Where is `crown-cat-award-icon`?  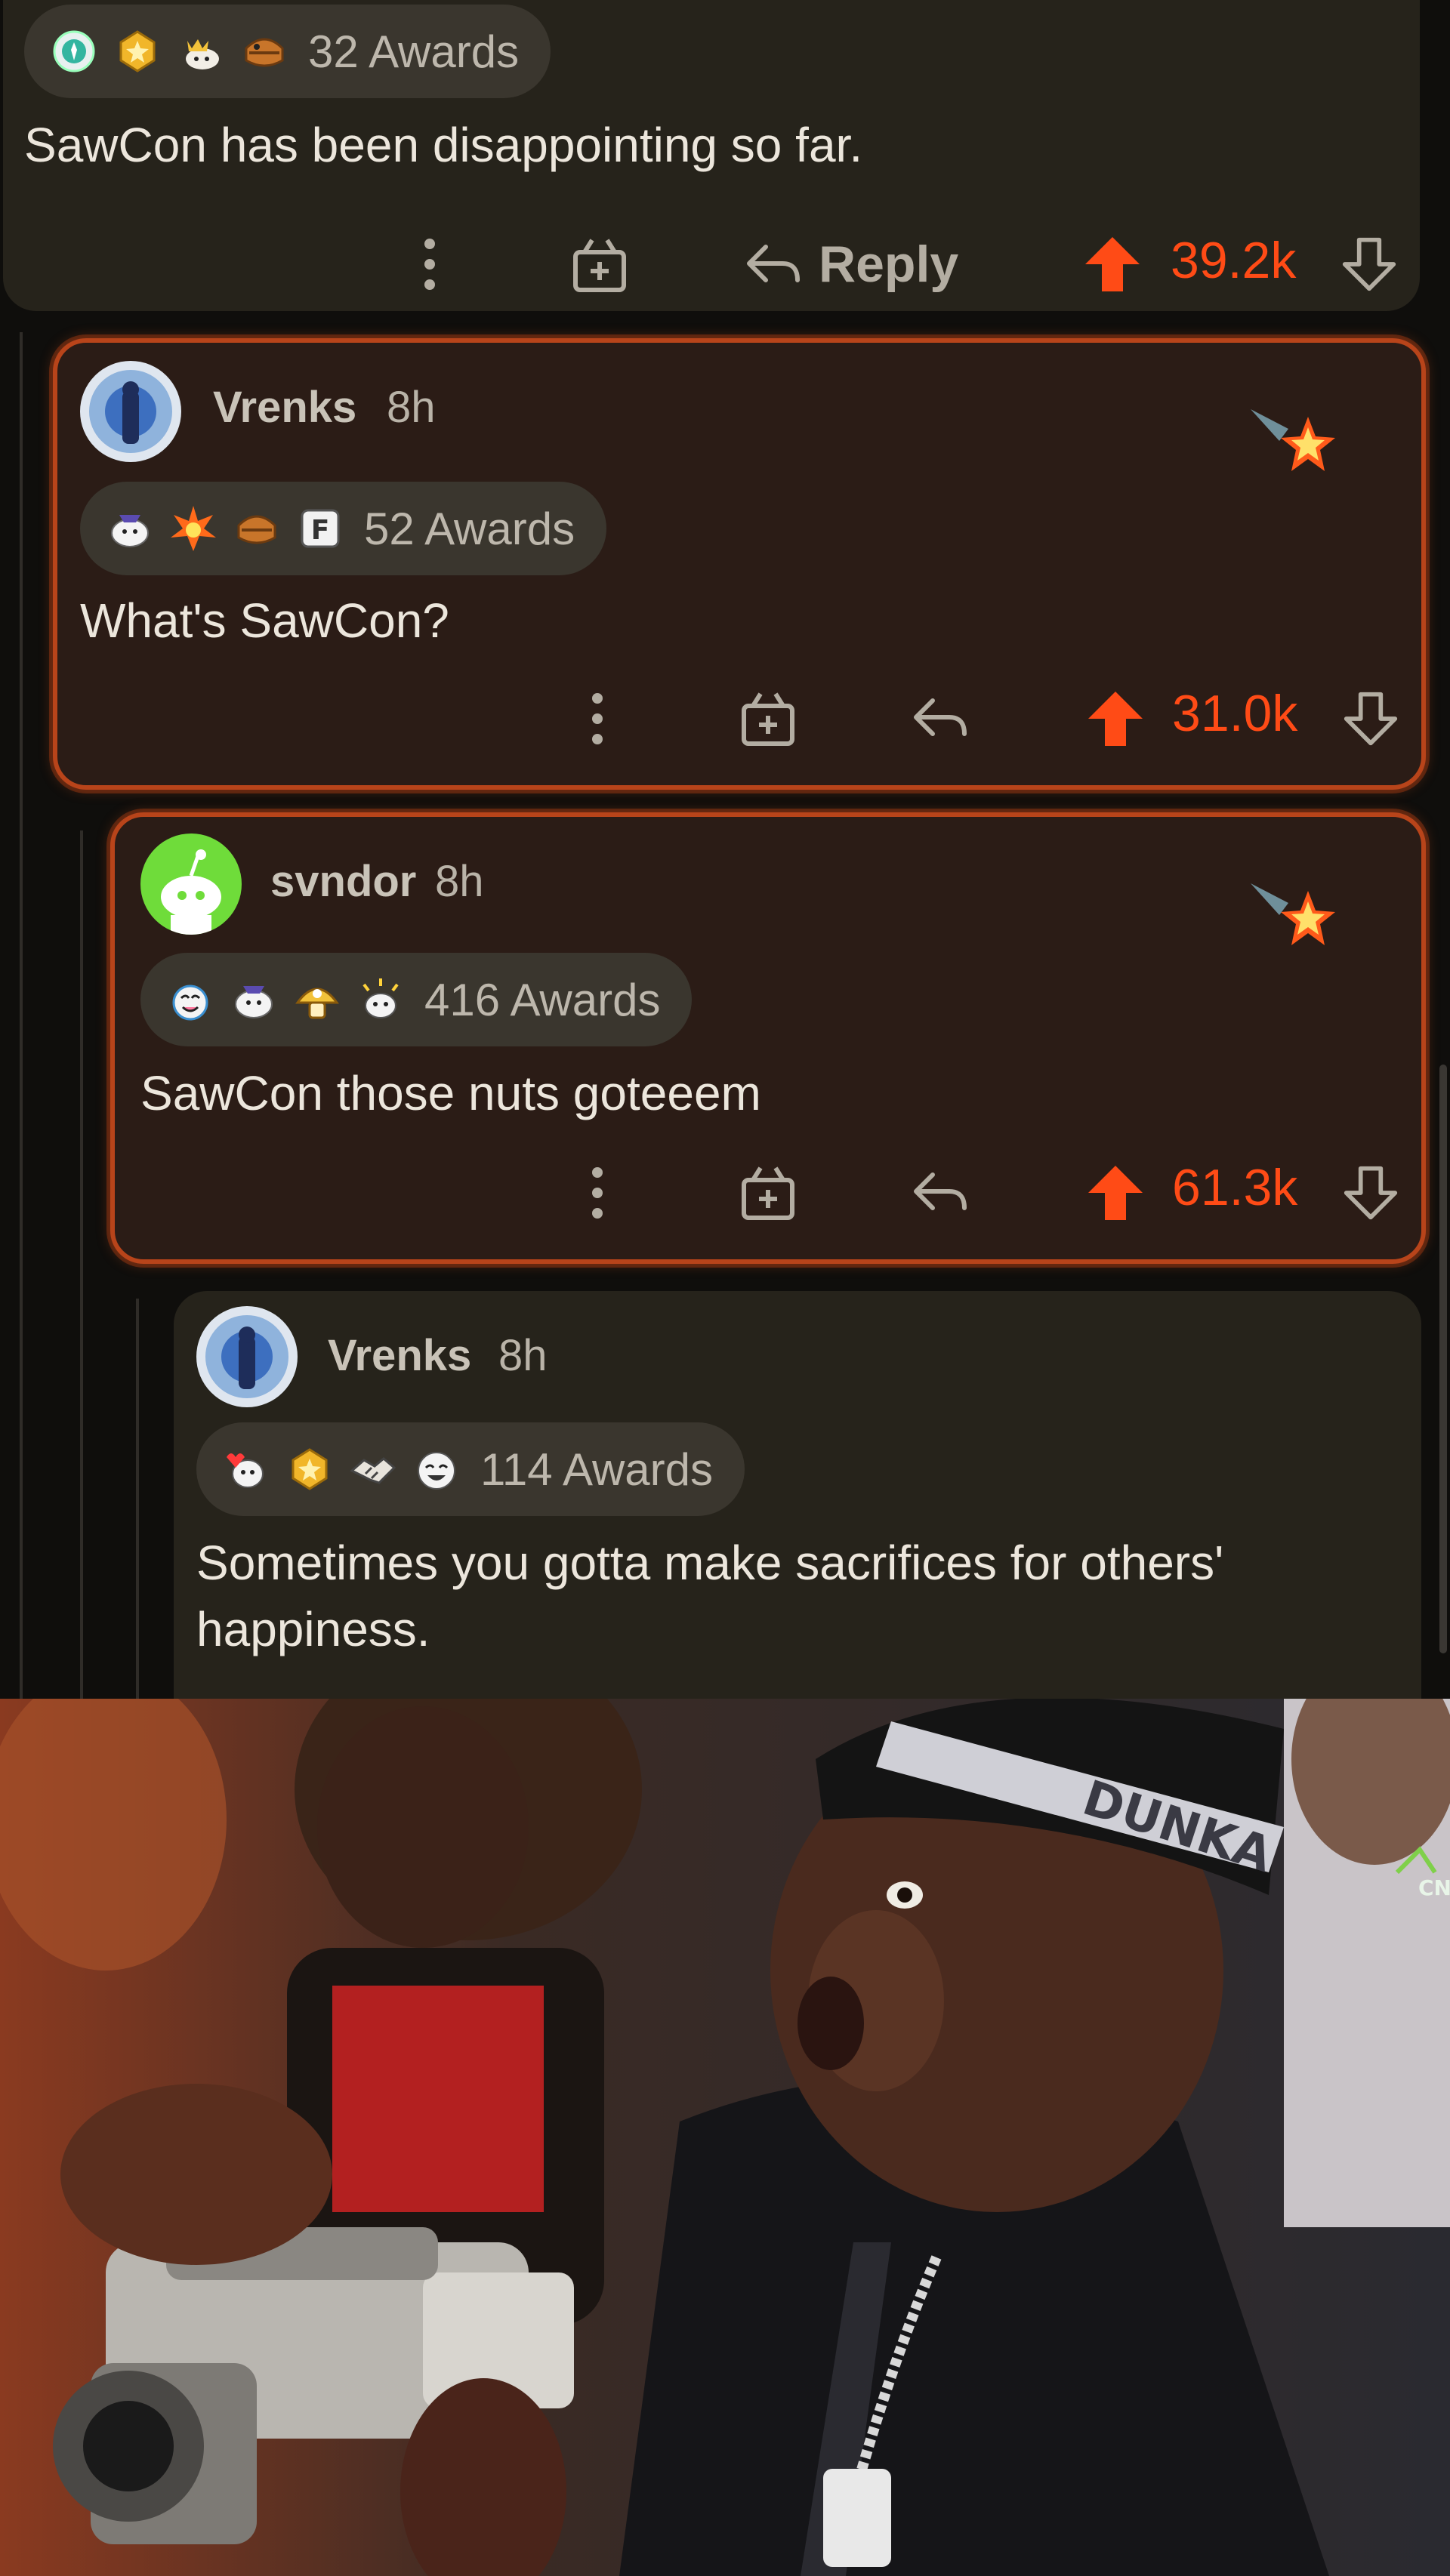
crown-cat-award-icon is located at coordinates (202, 54).